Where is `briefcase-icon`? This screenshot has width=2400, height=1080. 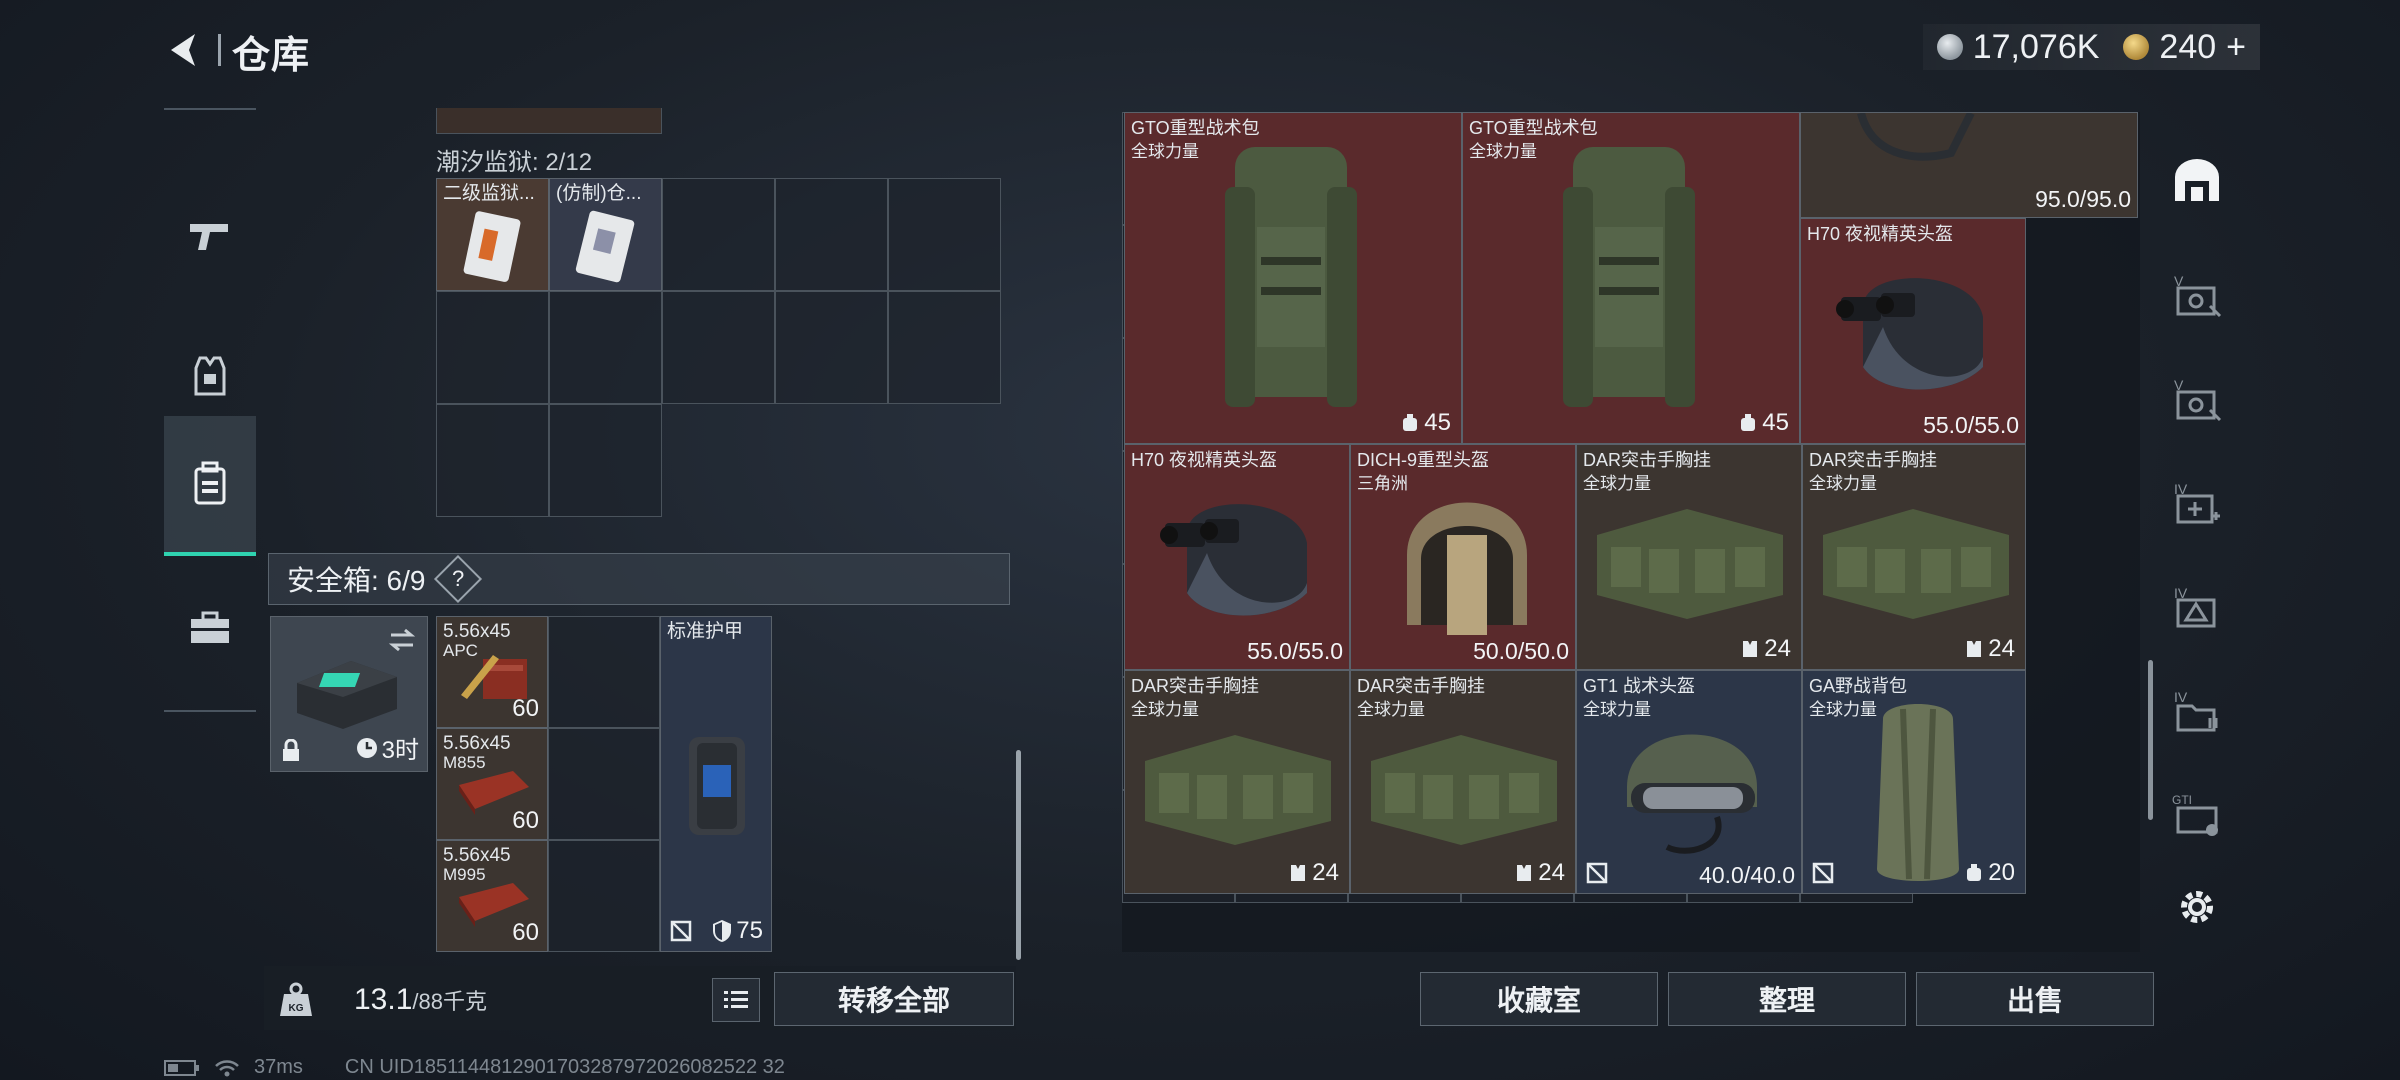
briefcase-icon is located at coordinates (210, 627).